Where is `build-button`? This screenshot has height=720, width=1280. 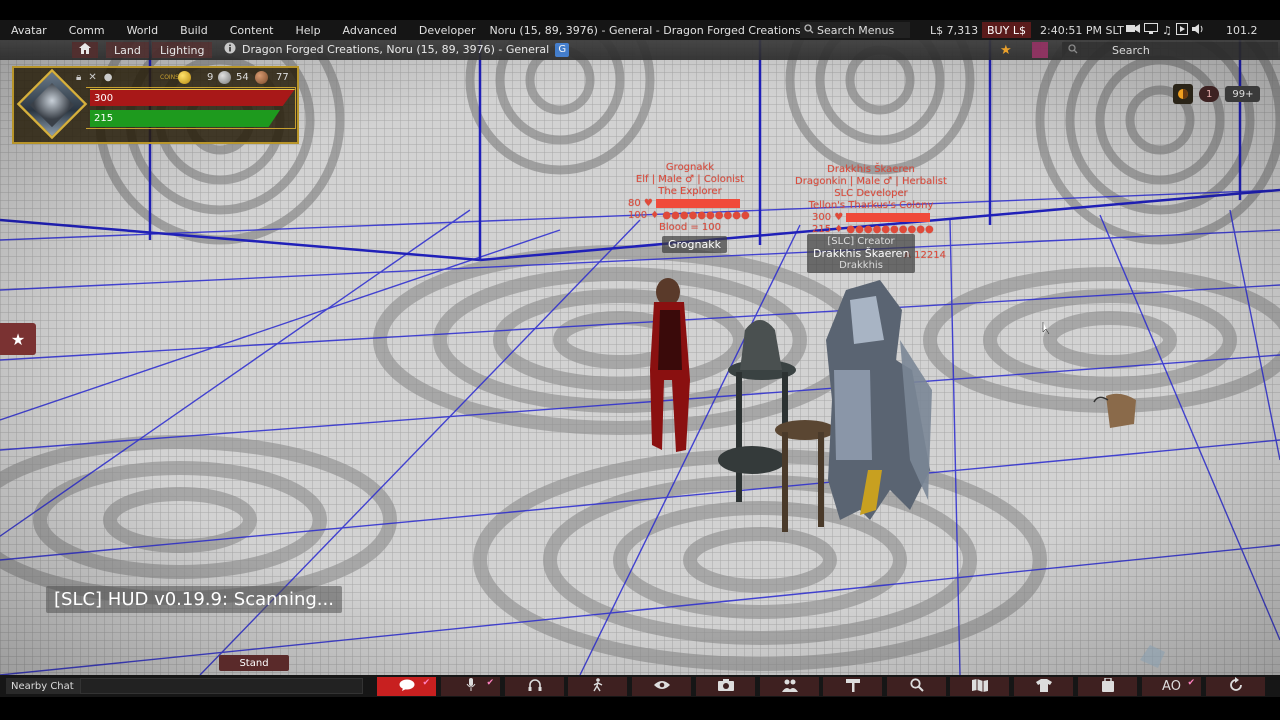 build-button is located at coordinates (853, 686).